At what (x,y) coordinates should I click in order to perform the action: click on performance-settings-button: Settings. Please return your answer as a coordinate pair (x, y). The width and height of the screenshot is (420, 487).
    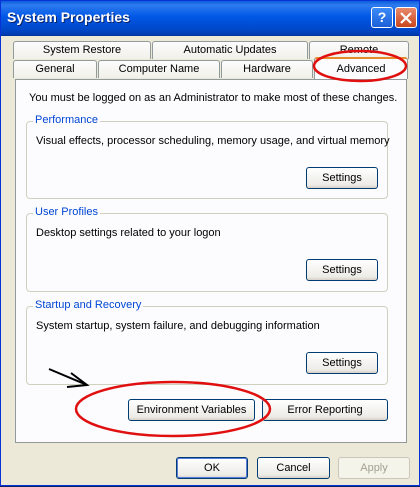
    Looking at the image, I should click on (342, 178).